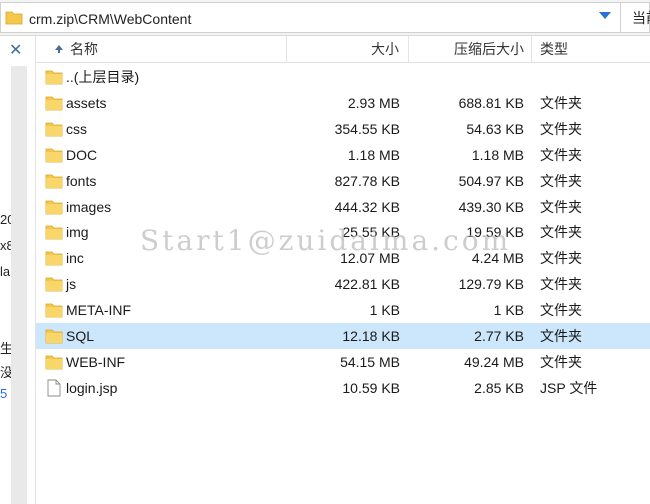 The width and height of the screenshot is (650, 504). Describe the element at coordinates (110, 19) in the screenshot. I see `address-path: crm.zip\CRM\WebContent` at that location.